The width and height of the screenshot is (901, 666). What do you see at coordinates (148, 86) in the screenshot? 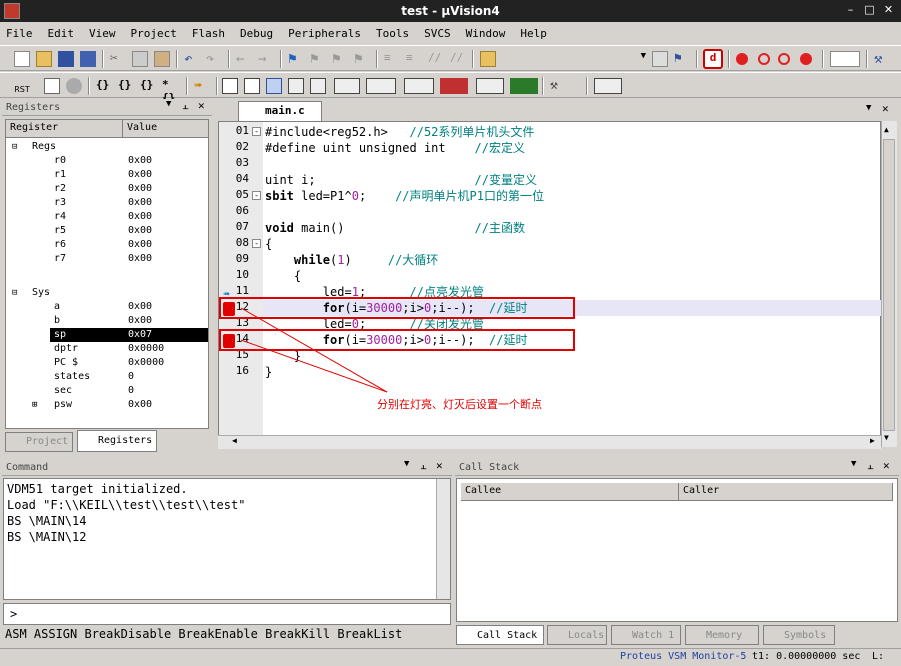
I see `step-out-icon: {}` at bounding box center [148, 86].